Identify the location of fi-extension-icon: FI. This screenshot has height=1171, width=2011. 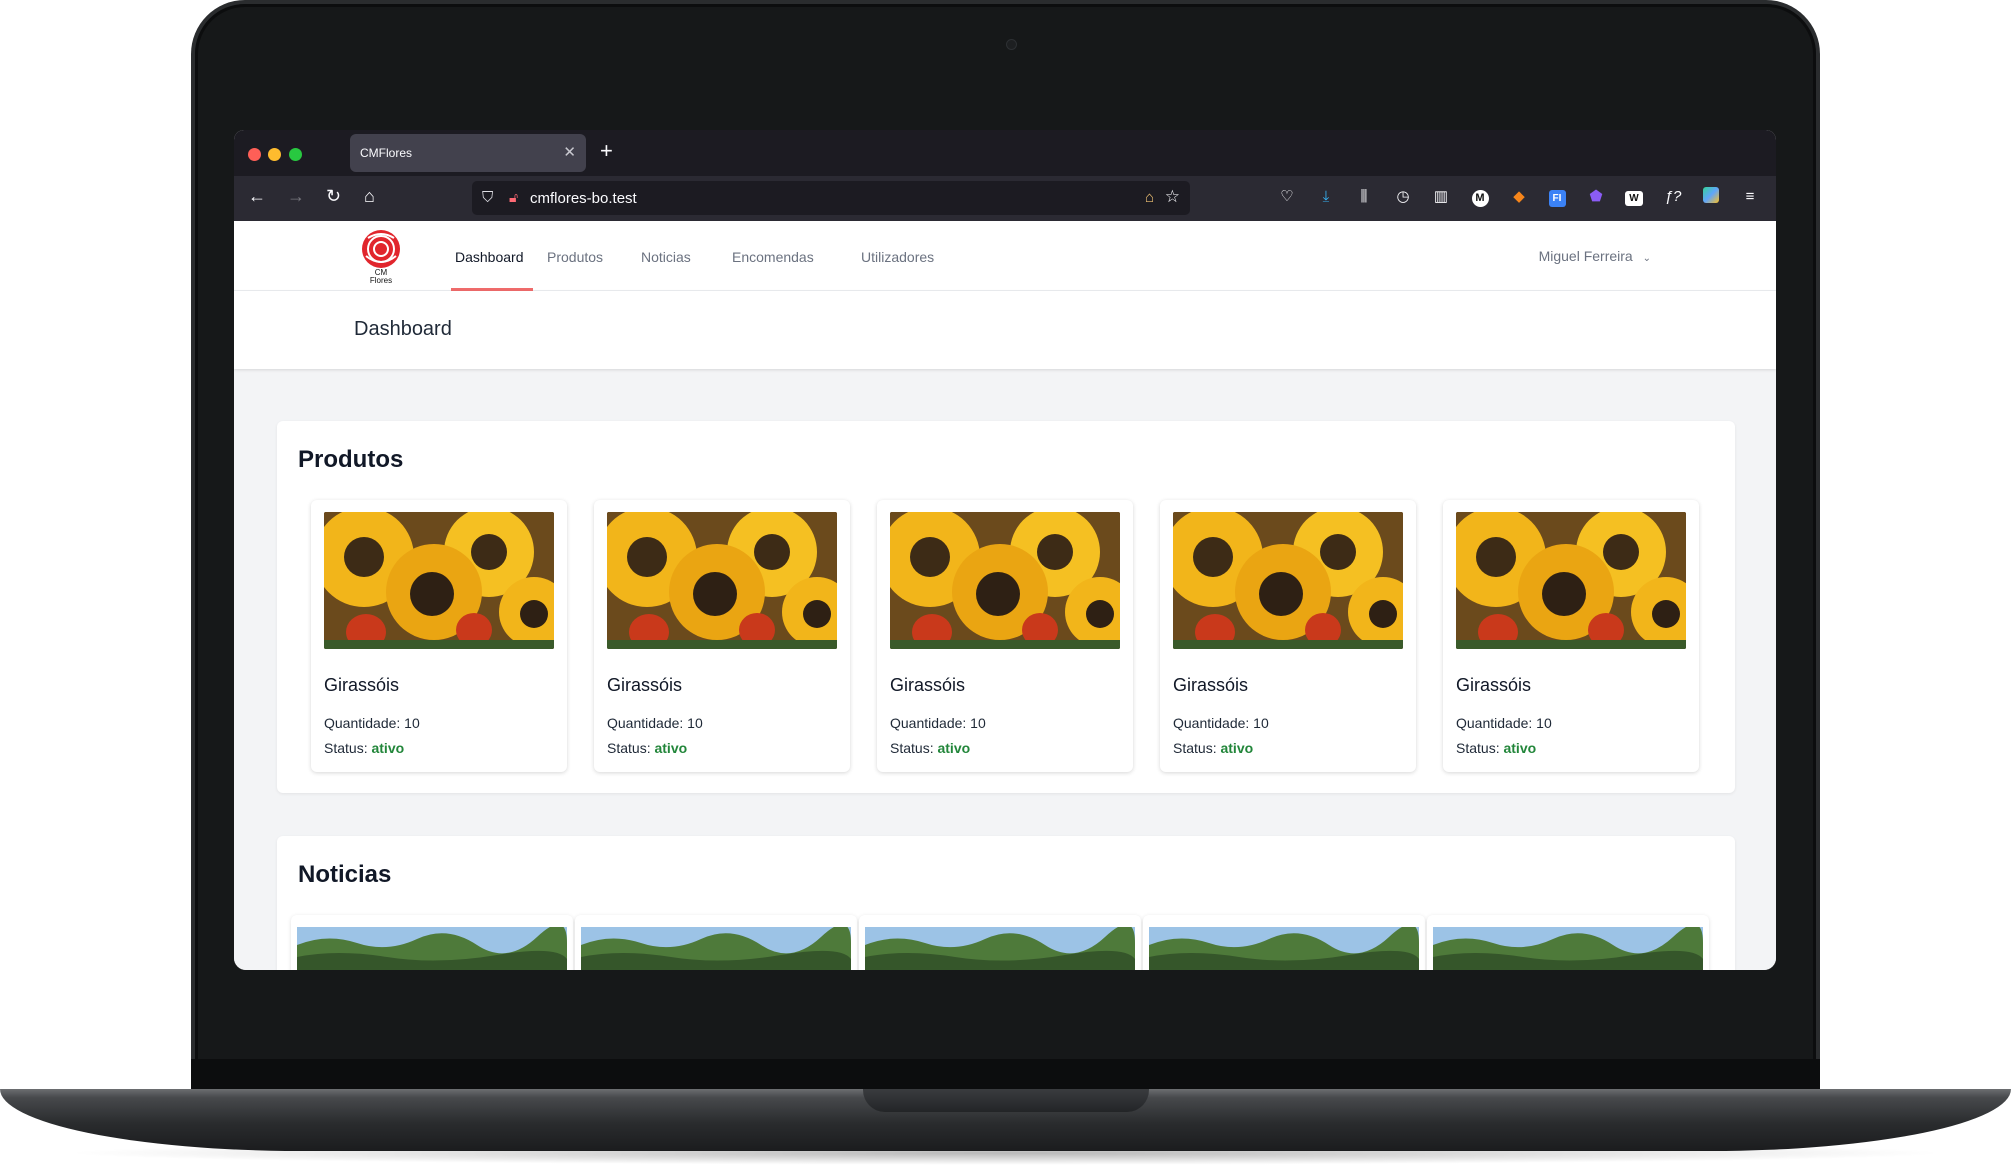
(1557, 197).